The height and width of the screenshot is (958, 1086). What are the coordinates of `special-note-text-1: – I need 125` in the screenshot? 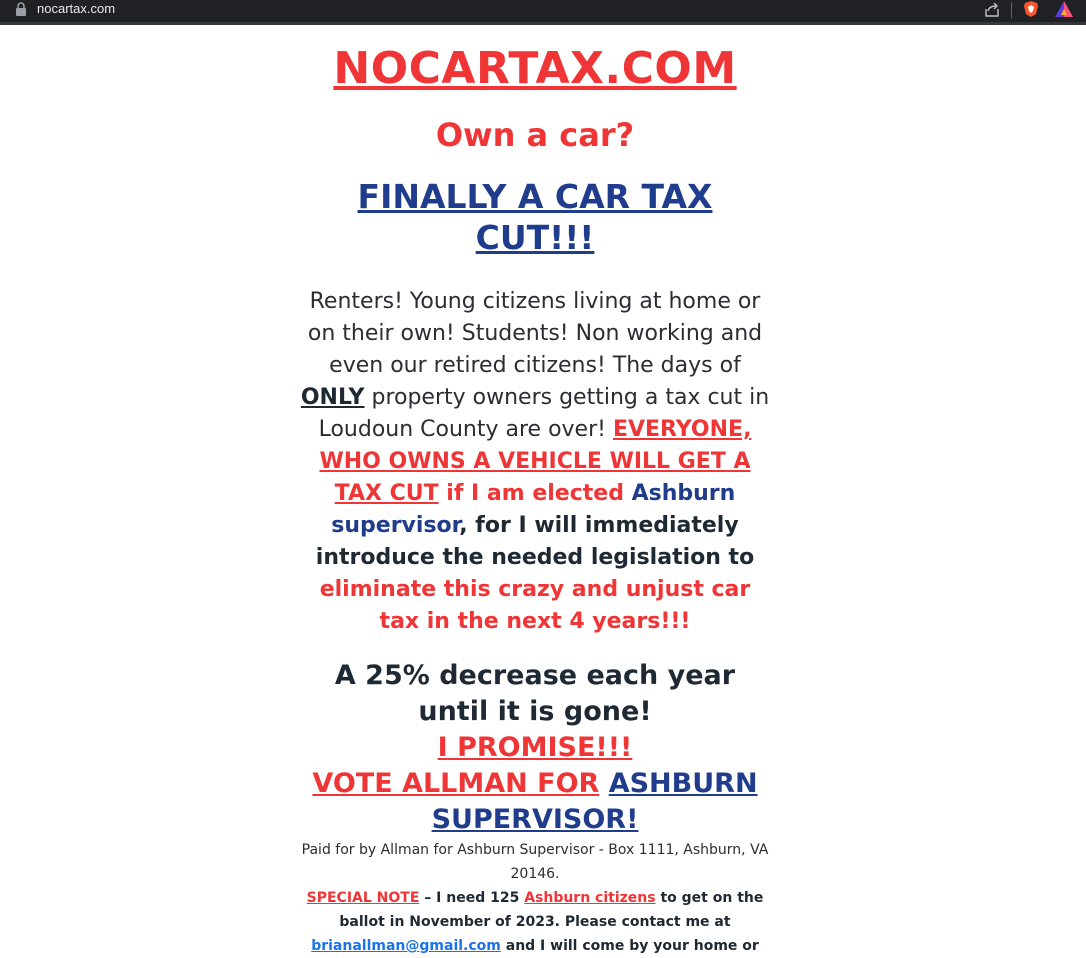 It's located at (472, 898).